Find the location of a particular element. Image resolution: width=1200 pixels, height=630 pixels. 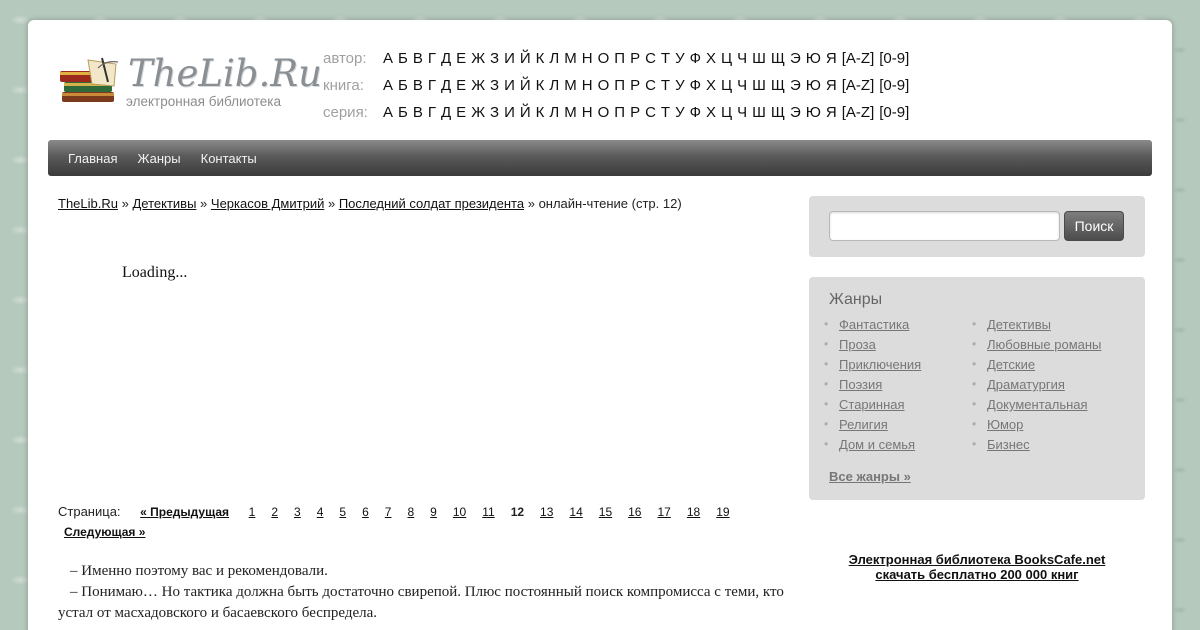

alphabet-letter-link: И is located at coordinates (509, 58).